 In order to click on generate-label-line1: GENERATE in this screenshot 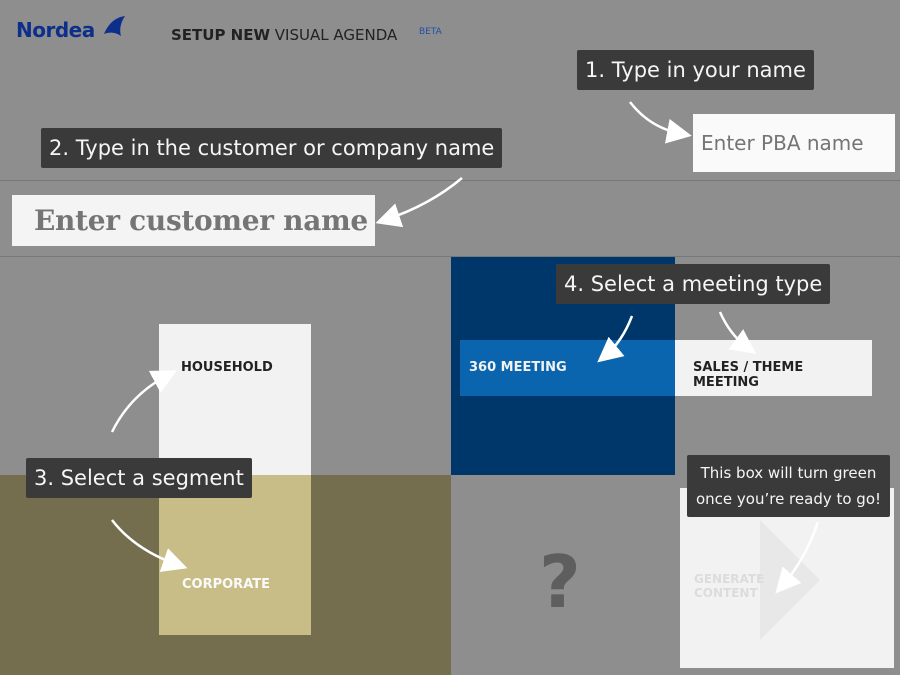, I will do `click(729, 579)`.